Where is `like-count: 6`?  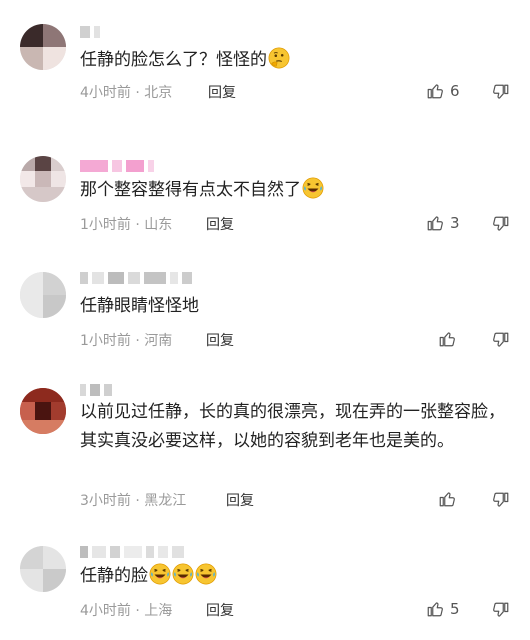 like-count: 6 is located at coordinates (455, 91).